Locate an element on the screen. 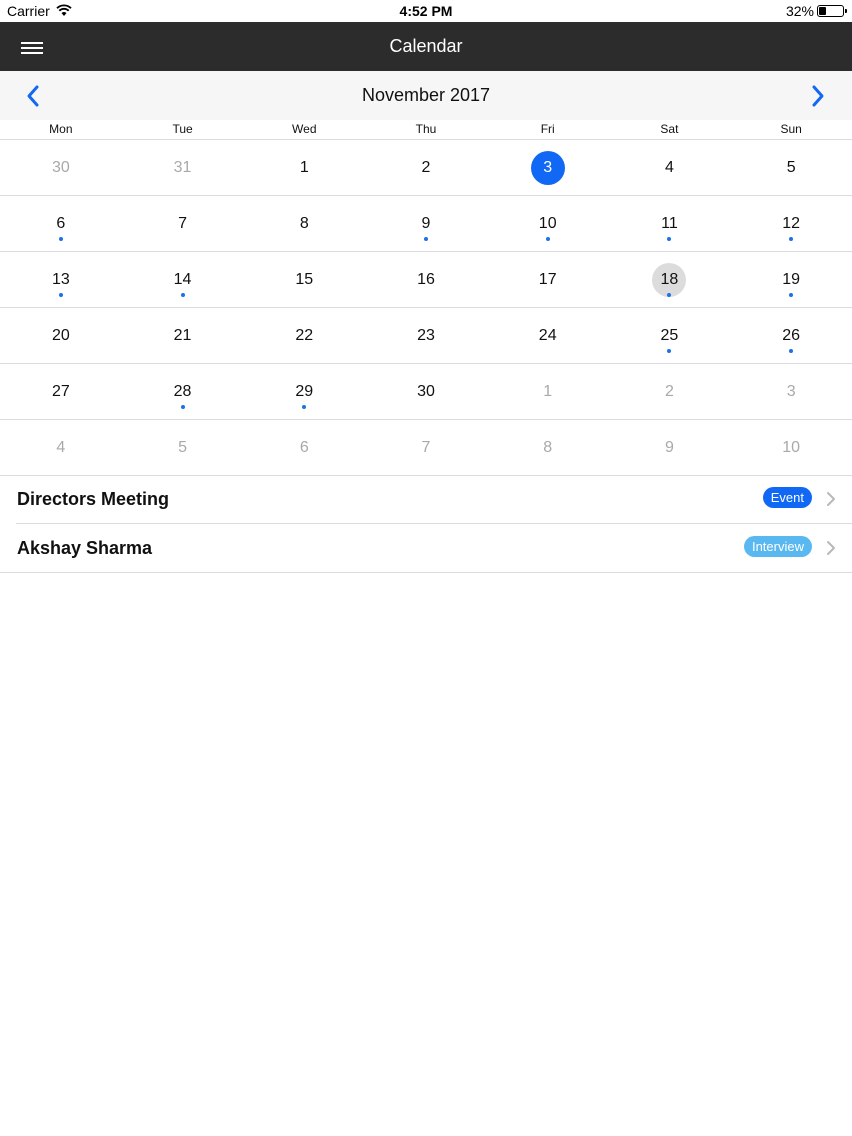 The width and height of the screenshot is (852, 1136). event-row: Directors Meeting Event is located at coordinates (434, 499).